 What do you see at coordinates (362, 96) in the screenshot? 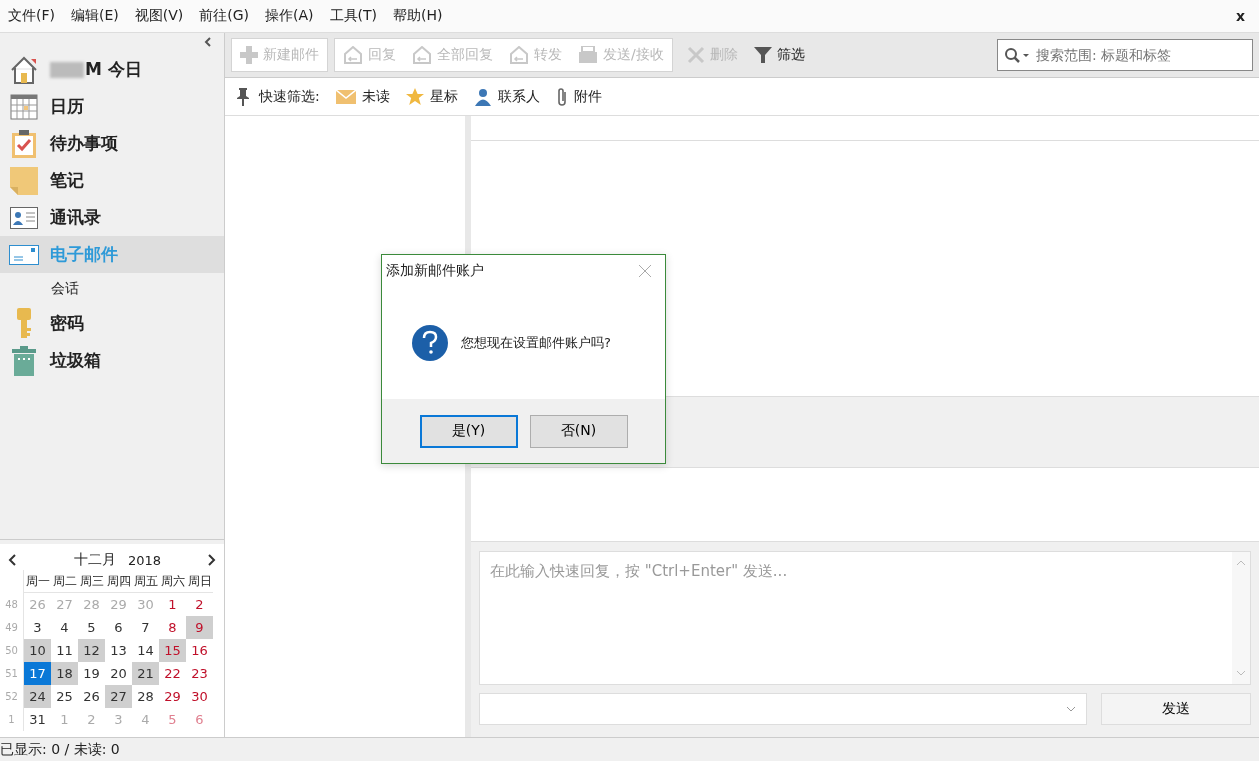
I see `filter-option: 未读` at bounding box center [362, 96].